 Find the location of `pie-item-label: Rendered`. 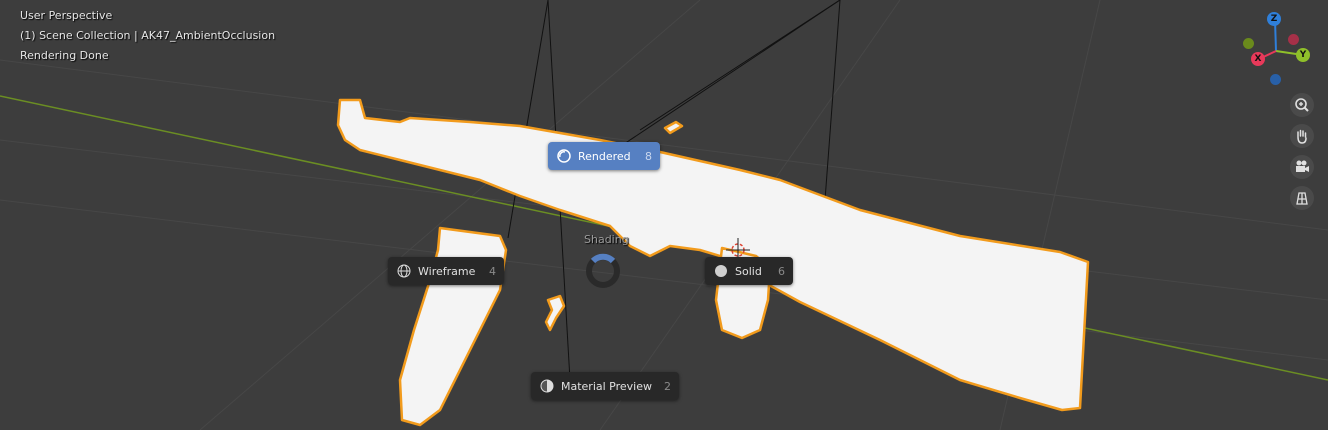

pie-item-label: Rendered is located at coordinates (604, 156).